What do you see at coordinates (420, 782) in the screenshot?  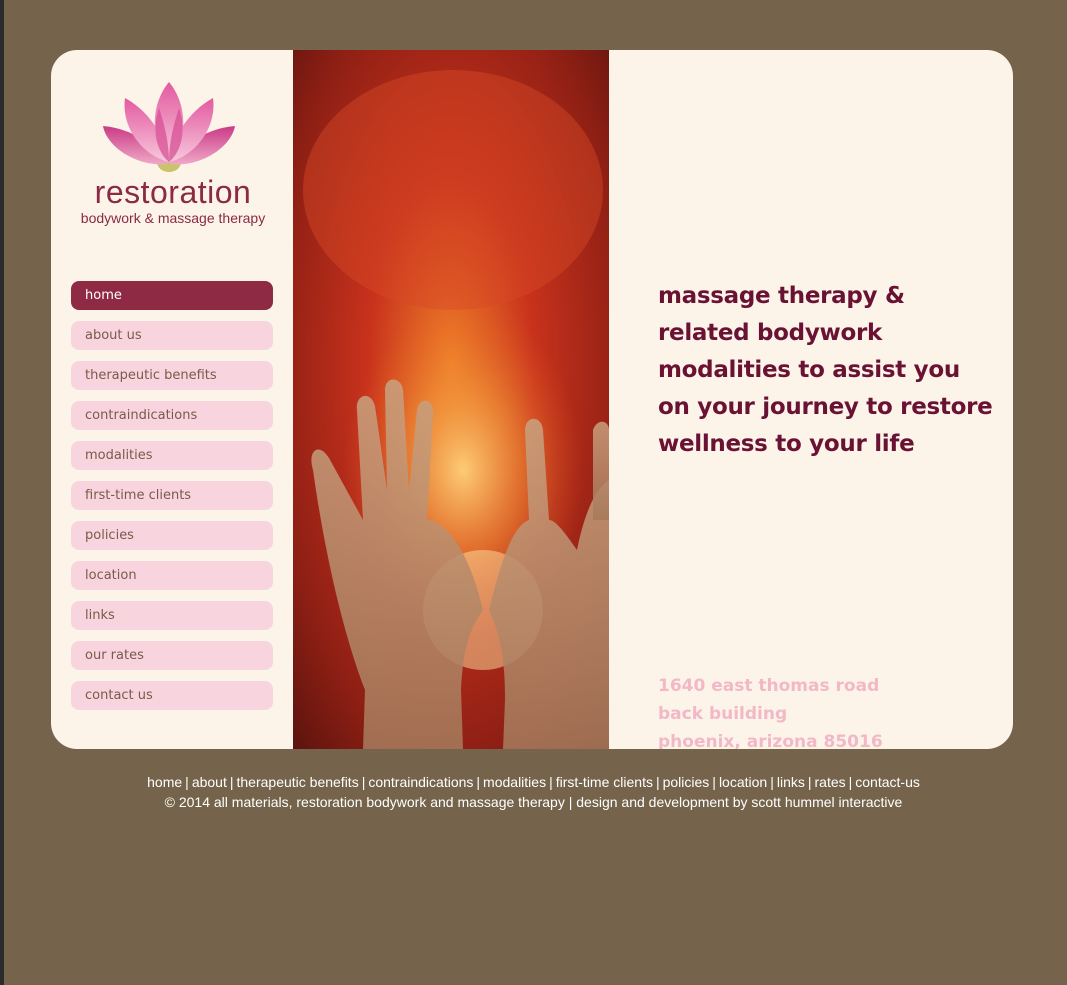 I see `footer-link-contraindications: contraindications` at bounding box center [420, 782].